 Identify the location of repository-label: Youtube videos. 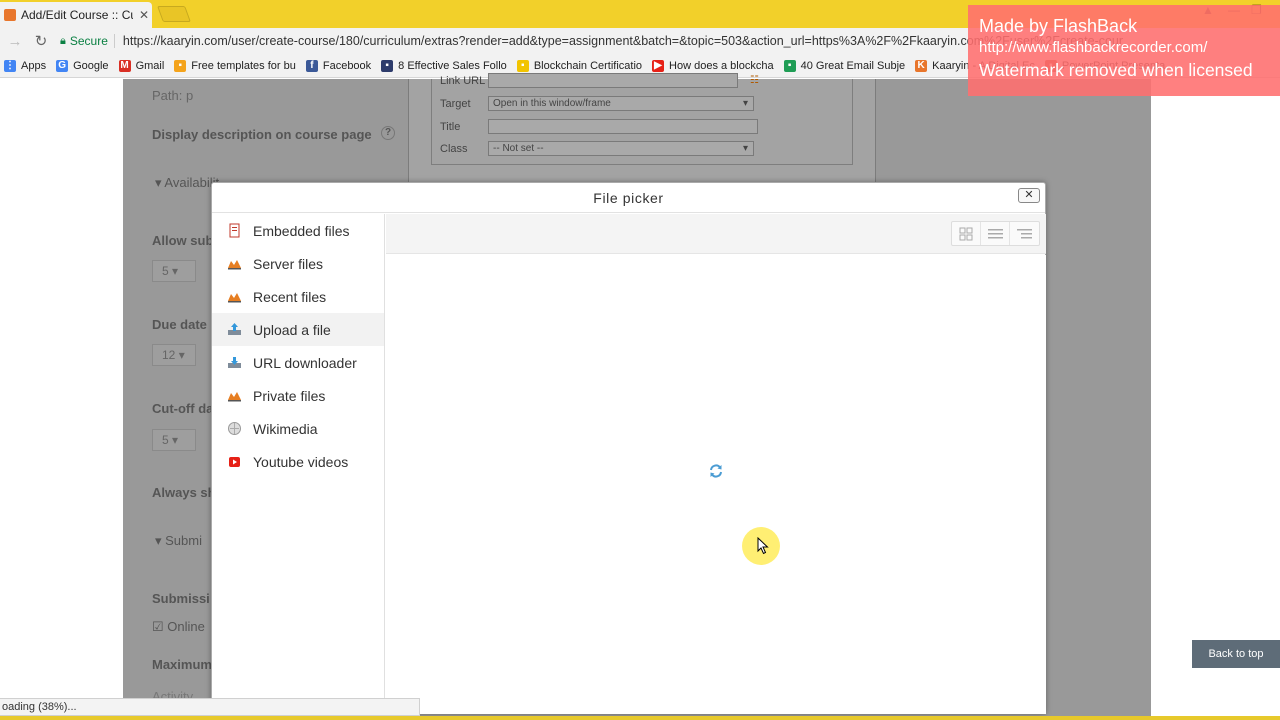
(301, 461).